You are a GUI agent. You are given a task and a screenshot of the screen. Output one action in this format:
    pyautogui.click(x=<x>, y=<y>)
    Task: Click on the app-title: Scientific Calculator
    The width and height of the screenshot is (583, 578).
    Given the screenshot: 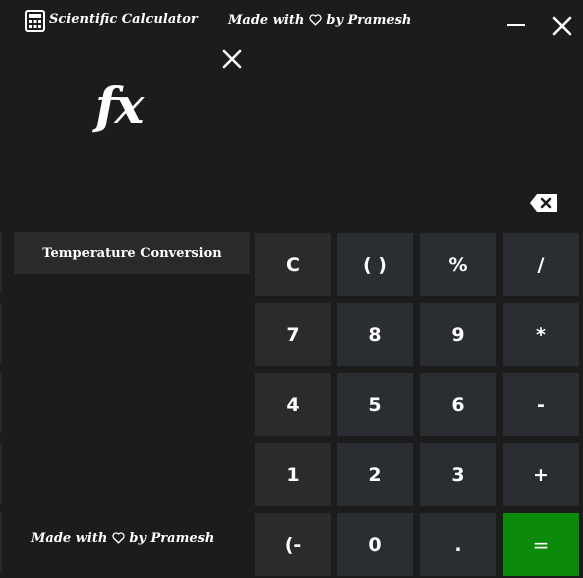 What is the action you would take?
    pyautogui.click(x=123, y=19)
    